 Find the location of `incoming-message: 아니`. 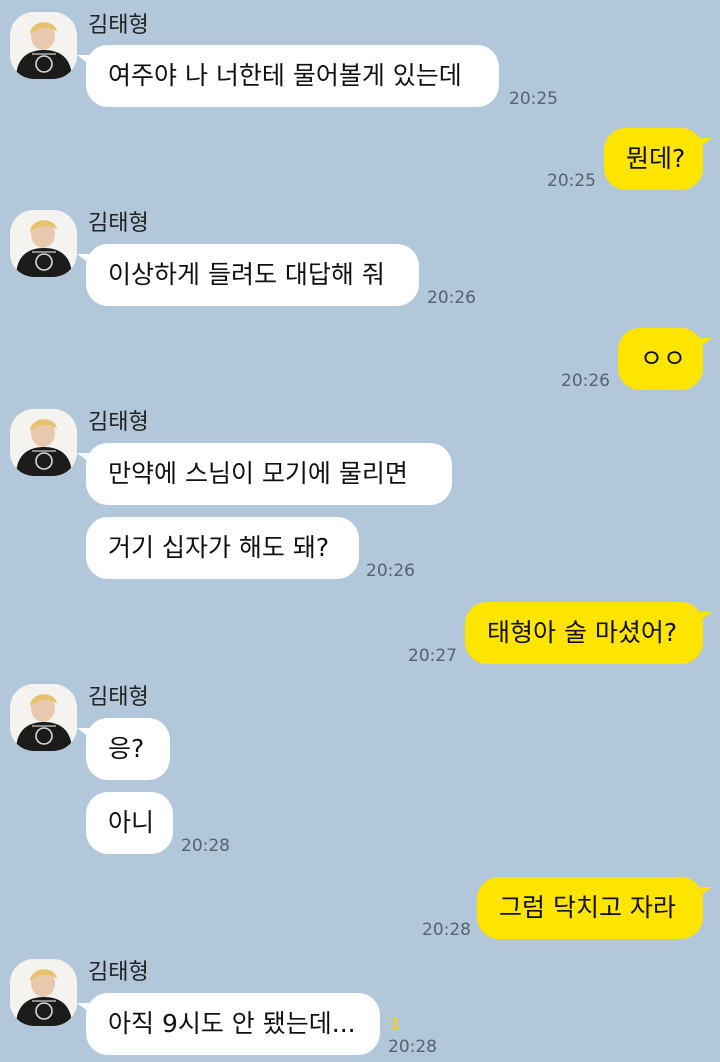

incoming-message: 아니 is located at coordinates (129, 823).